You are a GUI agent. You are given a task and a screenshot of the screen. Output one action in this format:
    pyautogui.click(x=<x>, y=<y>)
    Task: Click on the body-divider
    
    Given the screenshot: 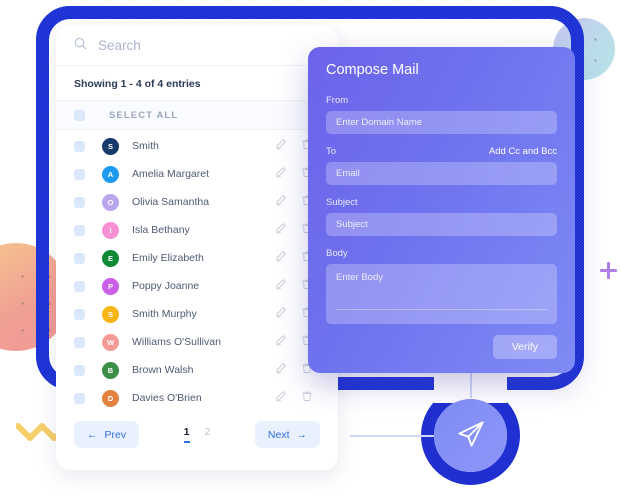 What is the action you would take?
    pyautogui.click(x=441, y=309)
    